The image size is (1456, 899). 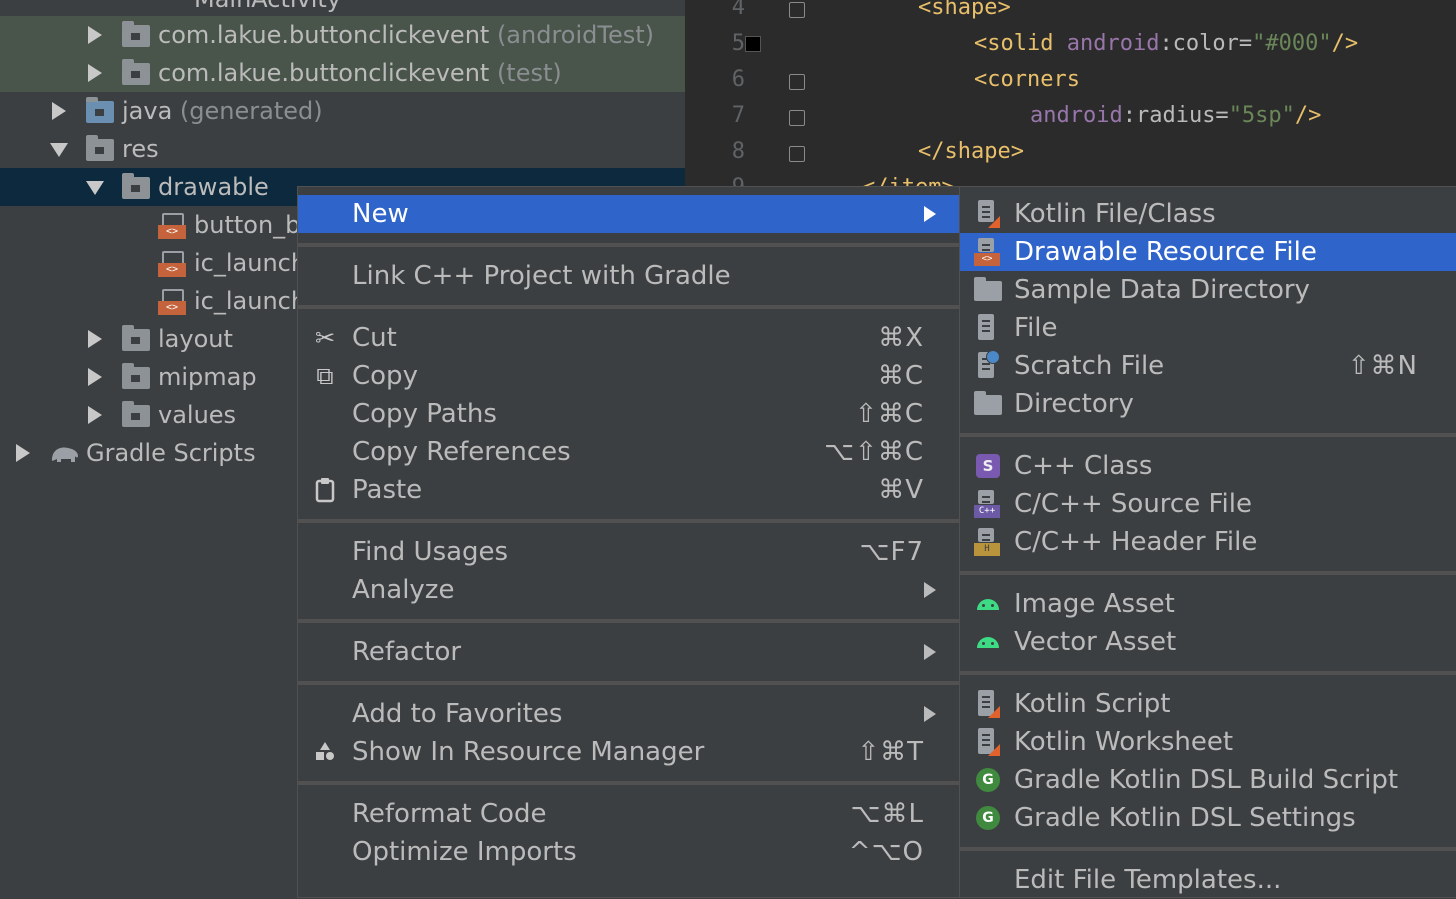 I want to click on submenu-item-gradle-kotlin-dsl-build-script: G Gradle Kotlin DSL Build Script, so click(x=1208, y=780).